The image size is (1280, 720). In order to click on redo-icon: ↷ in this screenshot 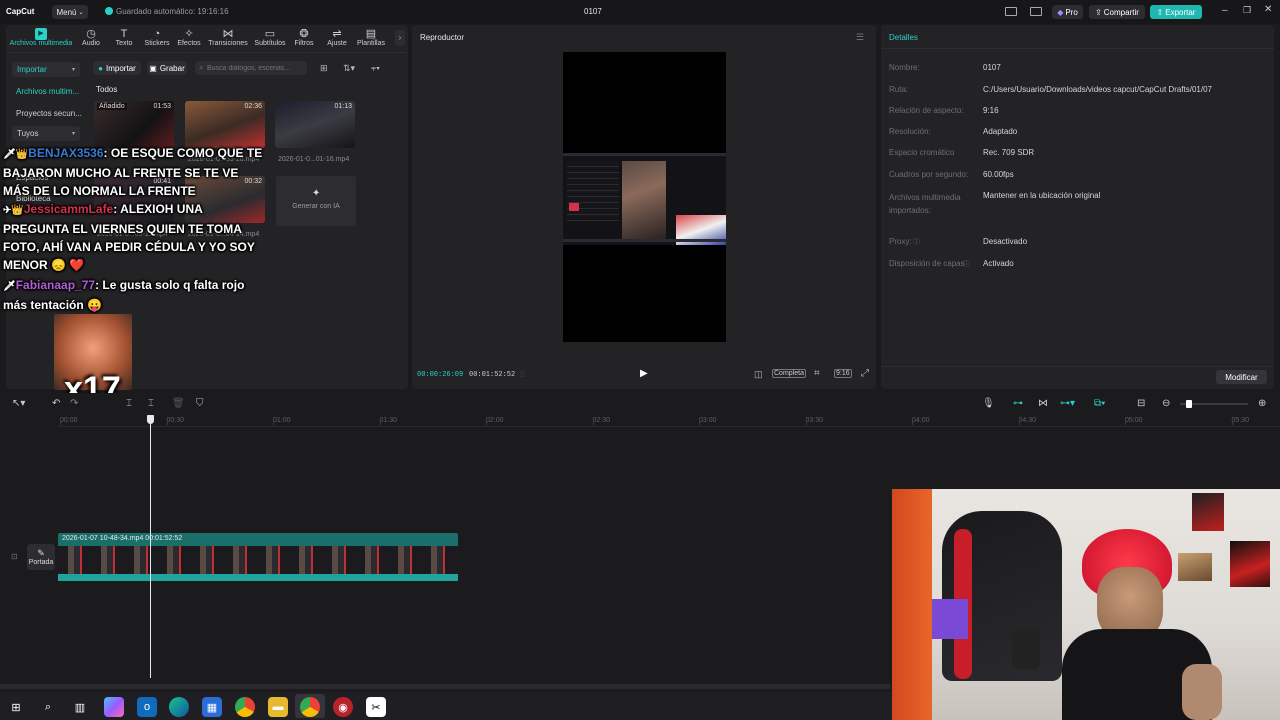, I will do `click(74, 403)`.